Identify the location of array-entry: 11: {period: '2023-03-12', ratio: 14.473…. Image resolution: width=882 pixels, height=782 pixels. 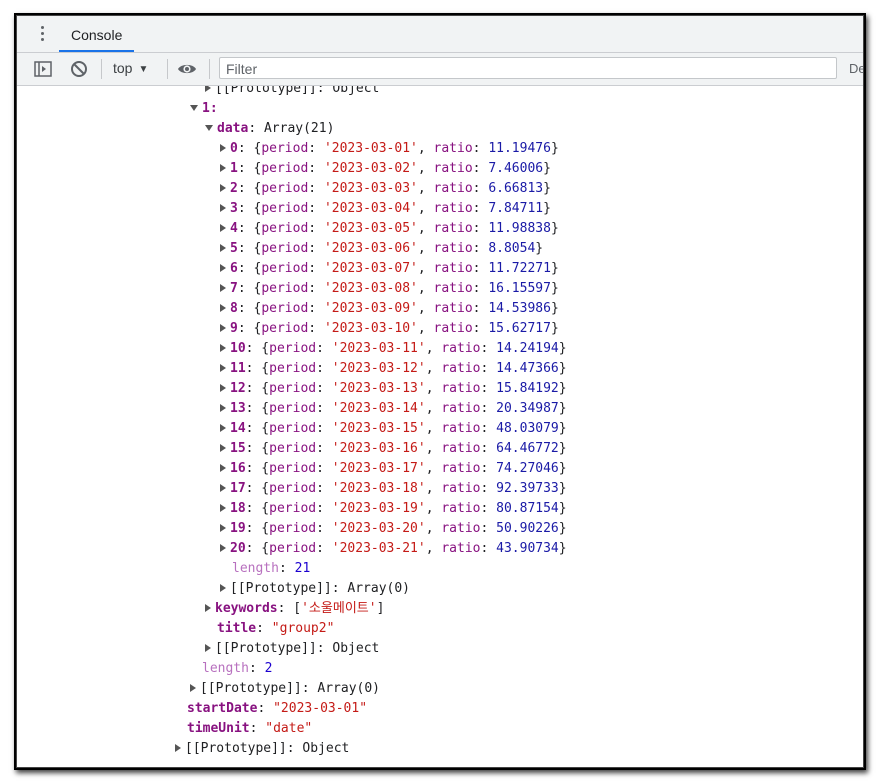
(393, 369).